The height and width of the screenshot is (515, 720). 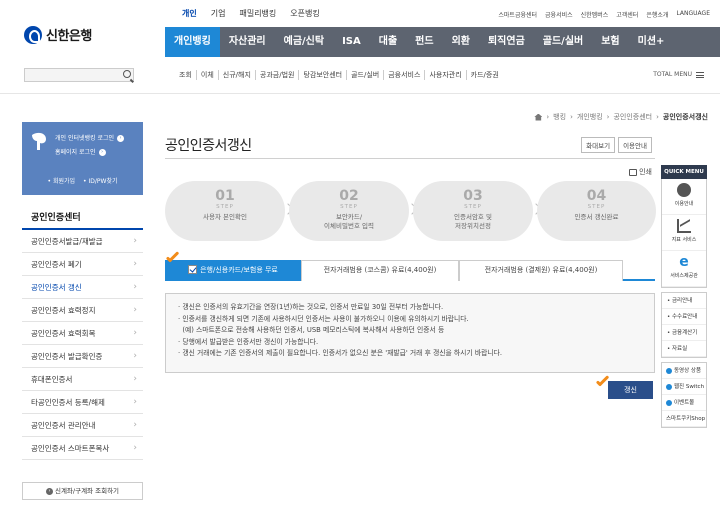 What do you see at coordinates (186, 75) in the screenshot?
I see `subnav-inquiry: 조회` at bounding box center [186, 75].